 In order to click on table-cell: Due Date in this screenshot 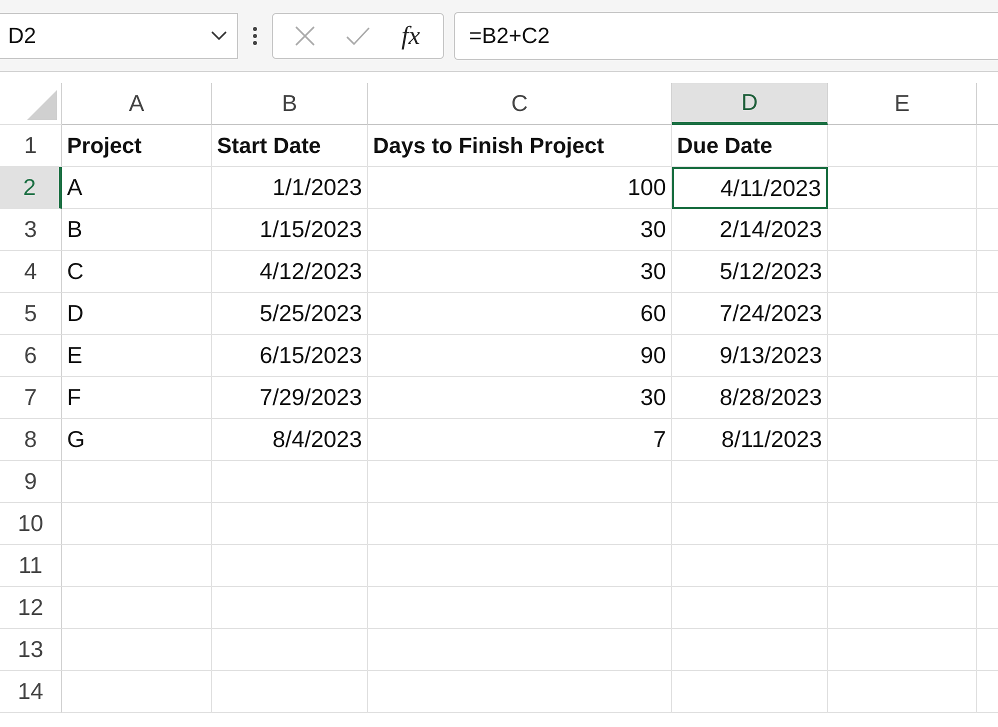, I will do `click(750, 146)`.